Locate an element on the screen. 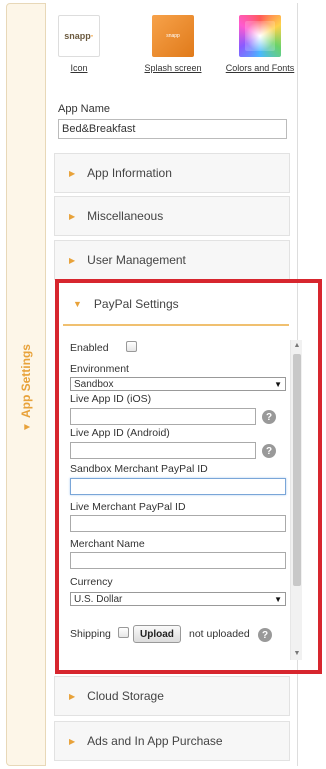  currency-value: U.S. Dollar is located at coordinates (98, 599).